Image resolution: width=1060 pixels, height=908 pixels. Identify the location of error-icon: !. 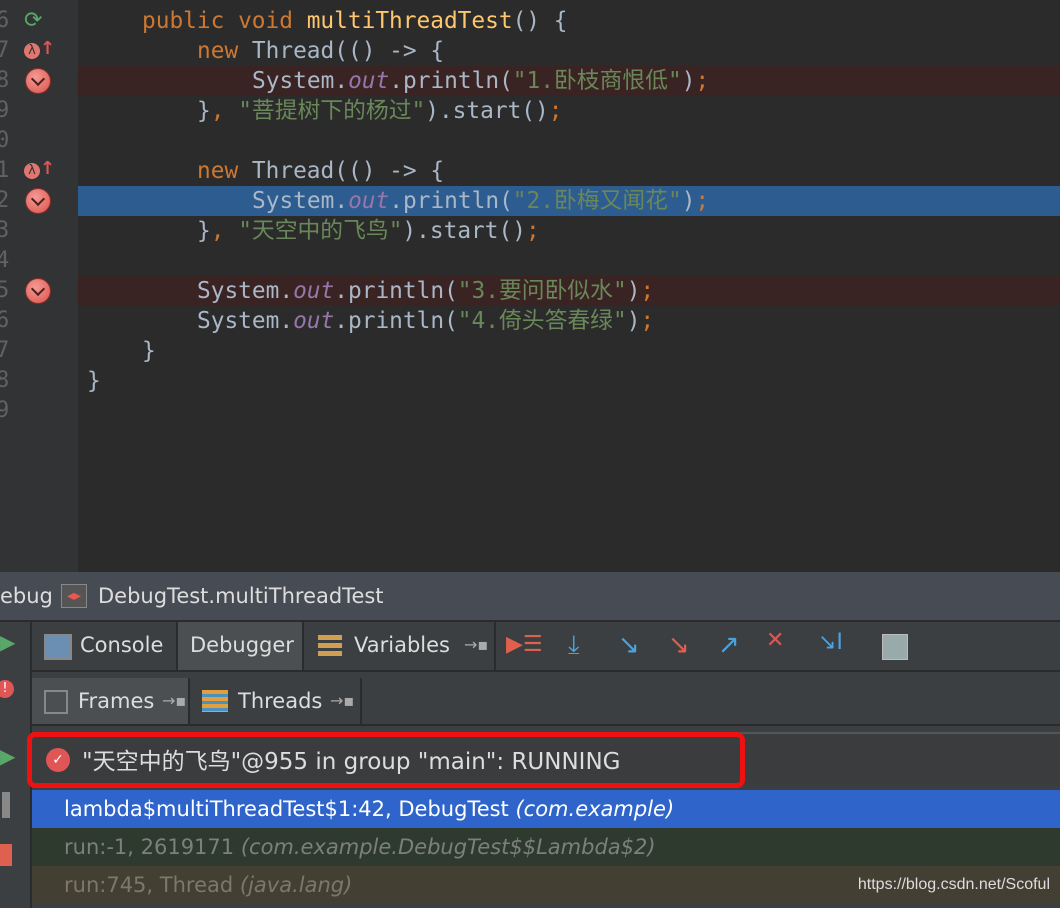
(7, 689).